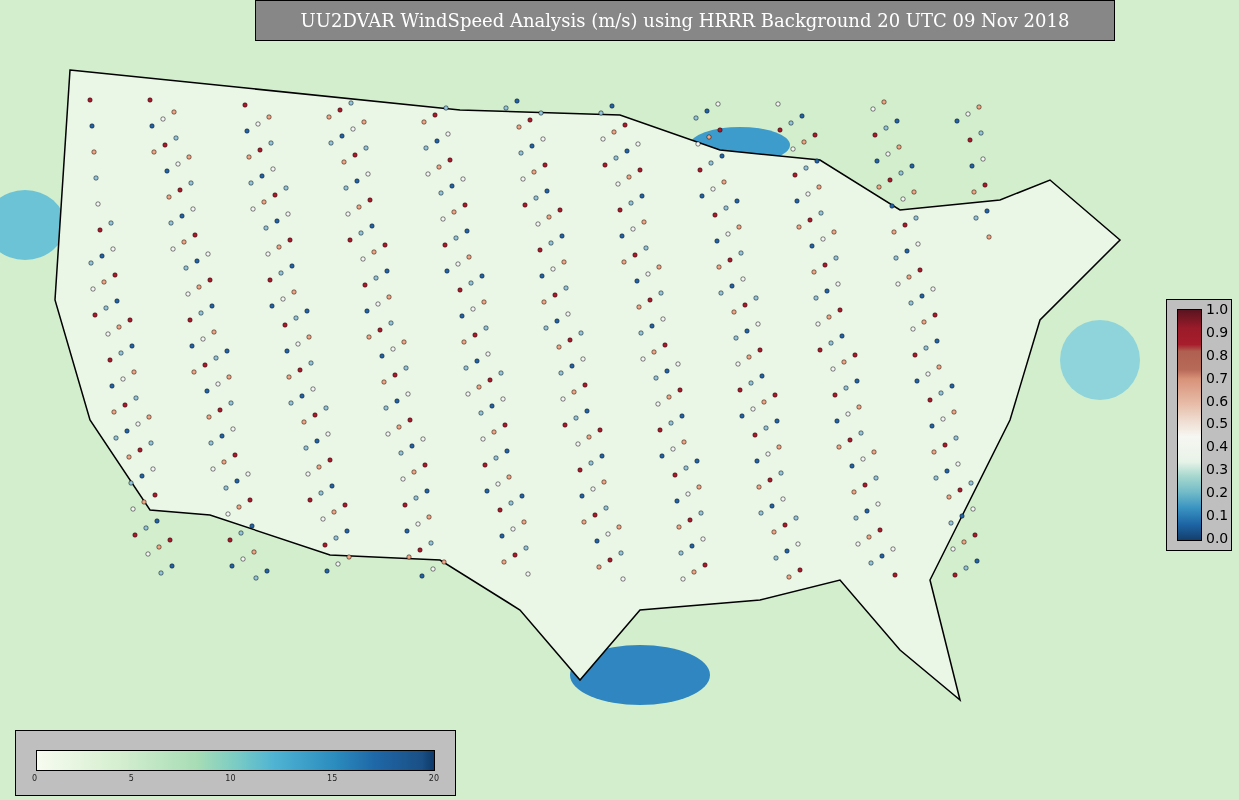 This screenshot has height=800, width=1239. Describe the element at coordinates (1217, 355) in the screenshot. I see `tick-label: 0.8` at that location.